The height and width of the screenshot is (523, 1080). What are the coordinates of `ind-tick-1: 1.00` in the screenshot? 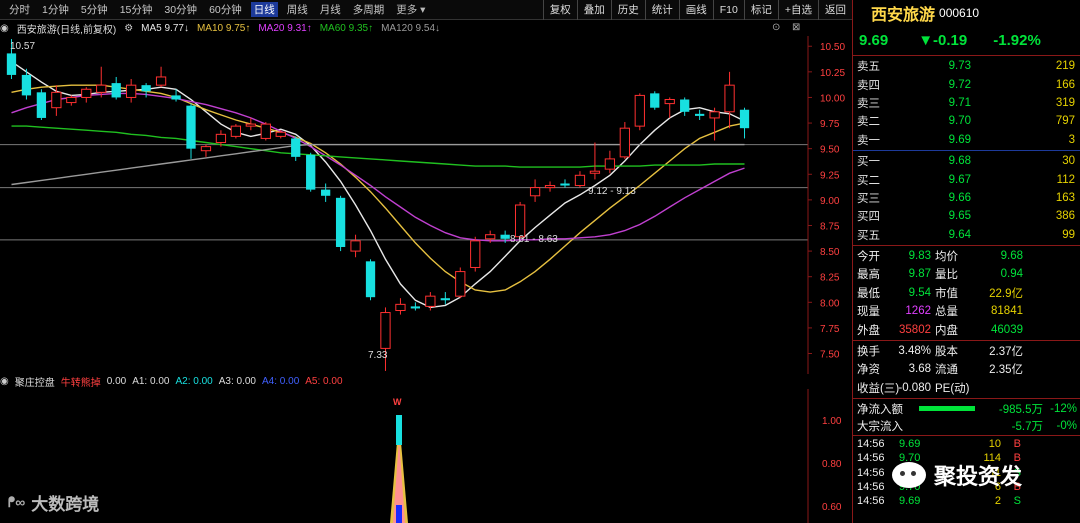 It's located at (832, 421).